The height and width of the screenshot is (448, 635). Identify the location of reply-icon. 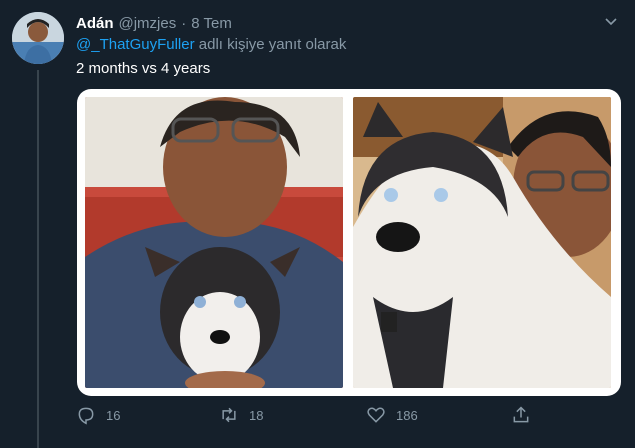
(86, 416).